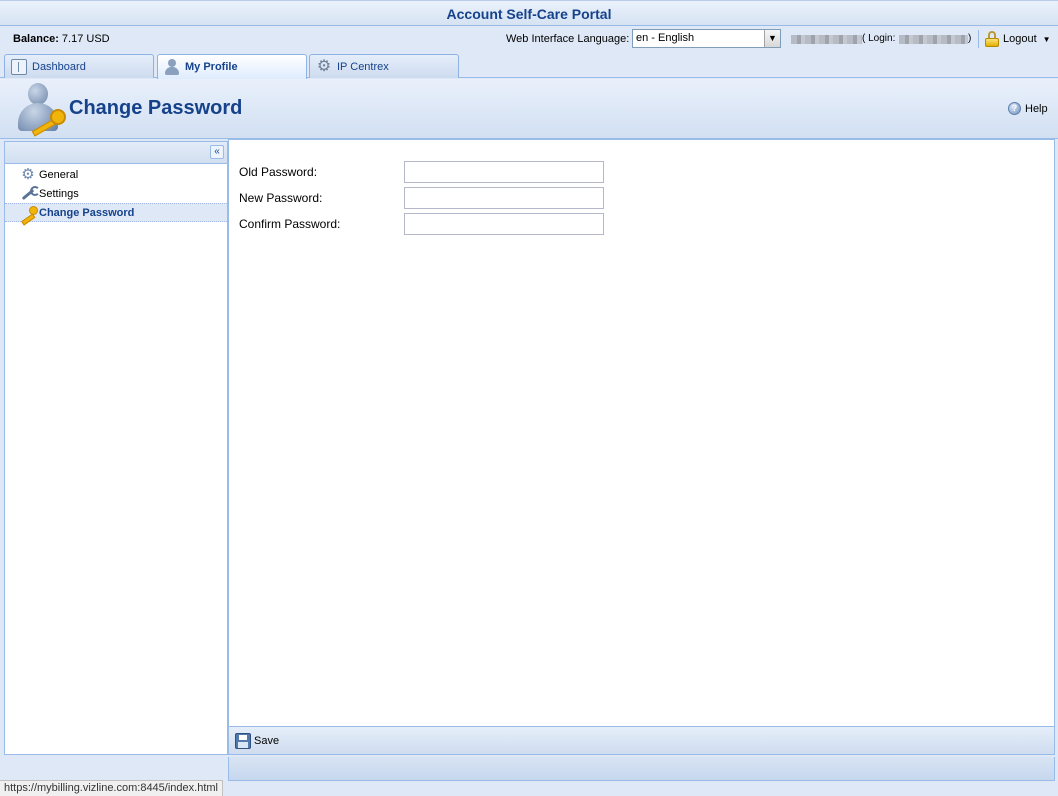 Image resolution: width=1058 pixels, height=796 pixels. What do you see at coordinates (970, 38) in the screenshot?
I see `login-close-paren: )` at bounding box center [970, 38].